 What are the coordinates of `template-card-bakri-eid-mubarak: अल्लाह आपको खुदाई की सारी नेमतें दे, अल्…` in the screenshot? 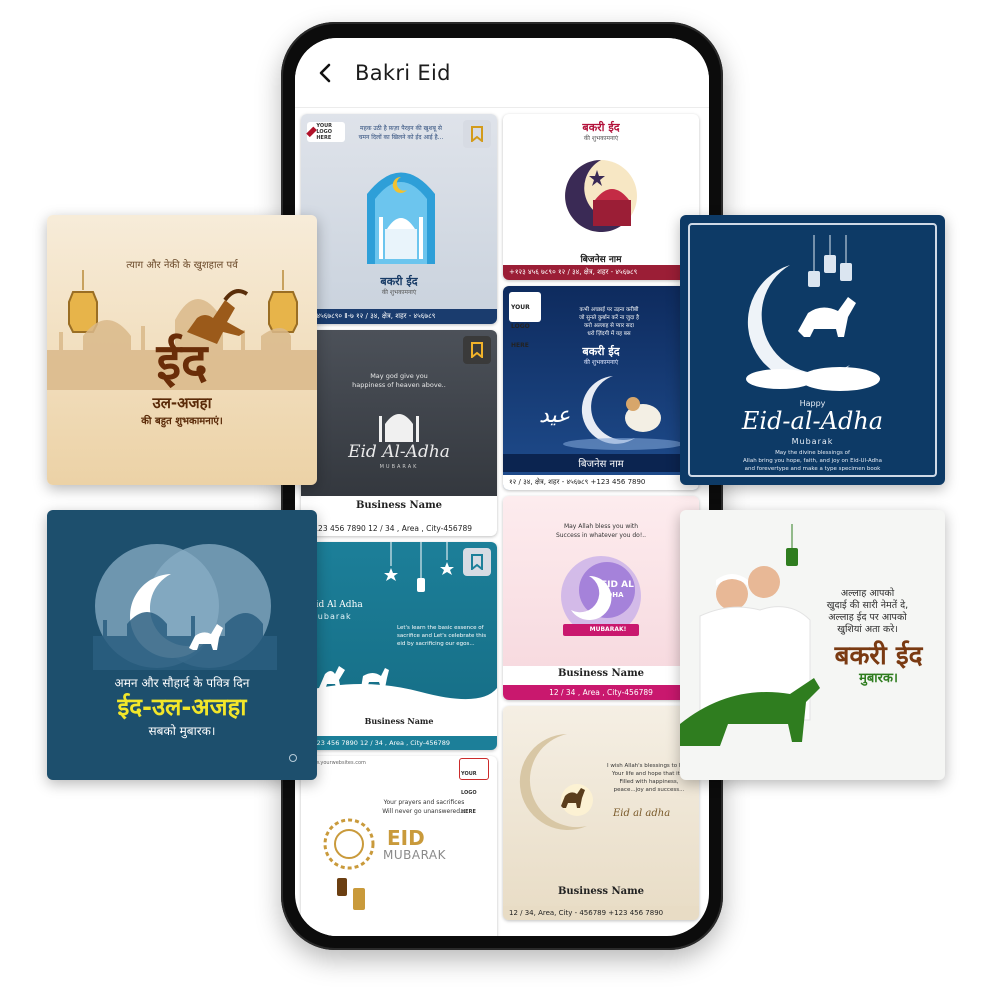 It's located at (812, 645).